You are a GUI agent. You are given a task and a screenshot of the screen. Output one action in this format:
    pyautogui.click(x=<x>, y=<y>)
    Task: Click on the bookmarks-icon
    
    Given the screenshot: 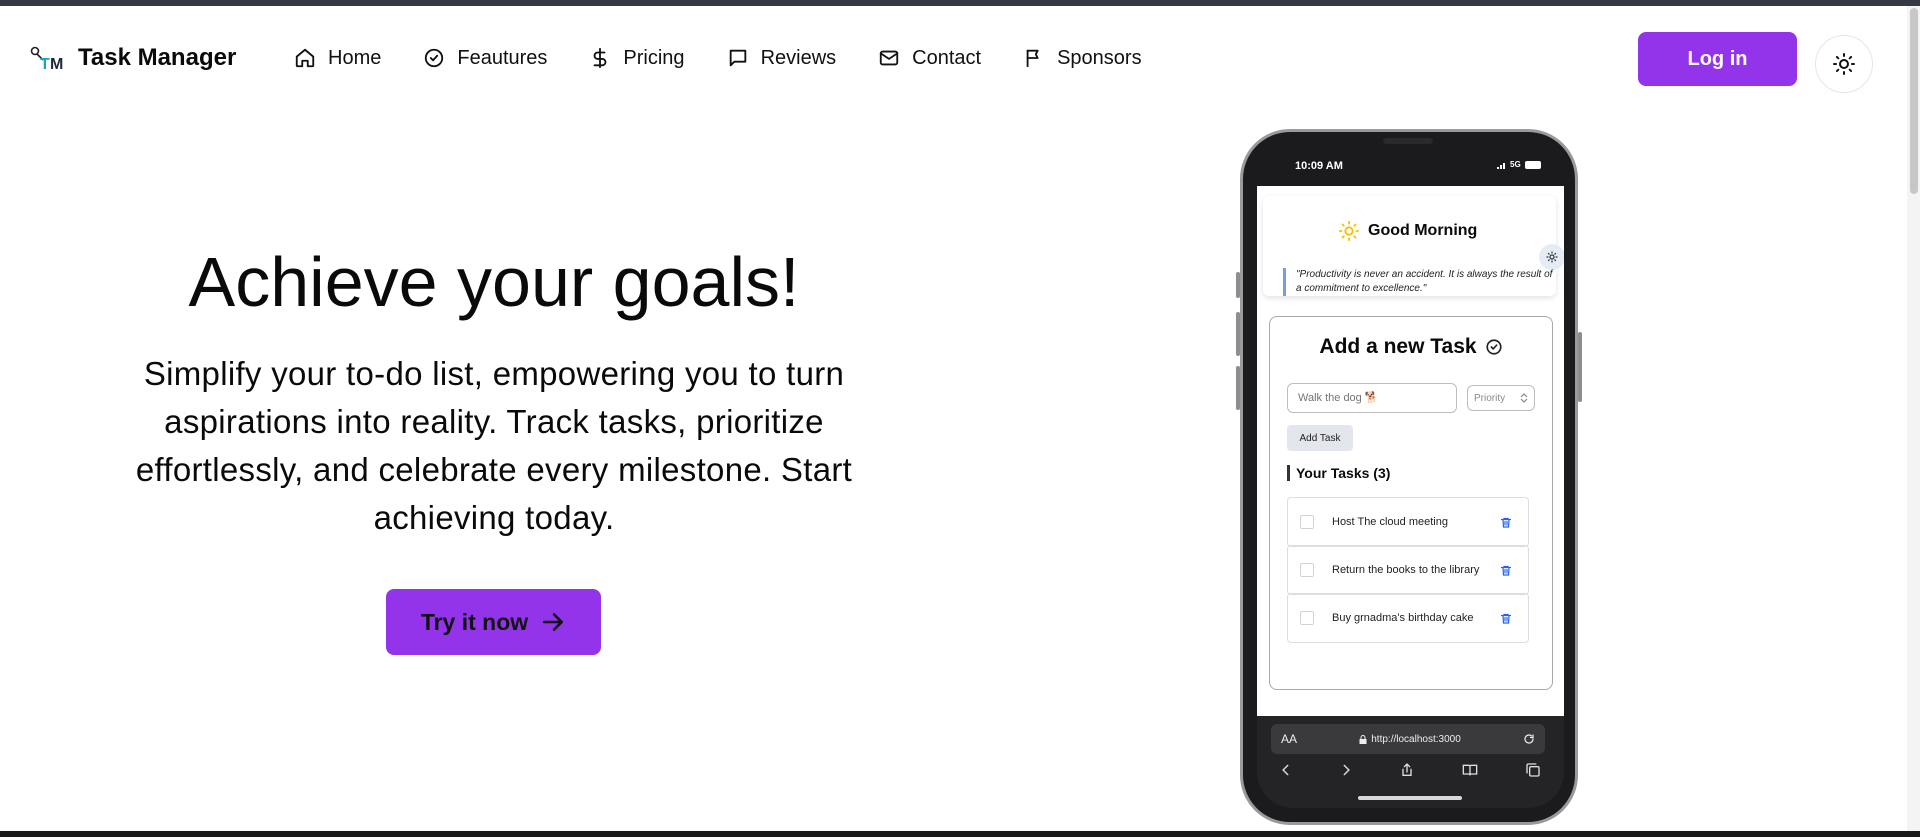 What is the action you would take?
    pyautogui.click(x=1470, y=770)
    